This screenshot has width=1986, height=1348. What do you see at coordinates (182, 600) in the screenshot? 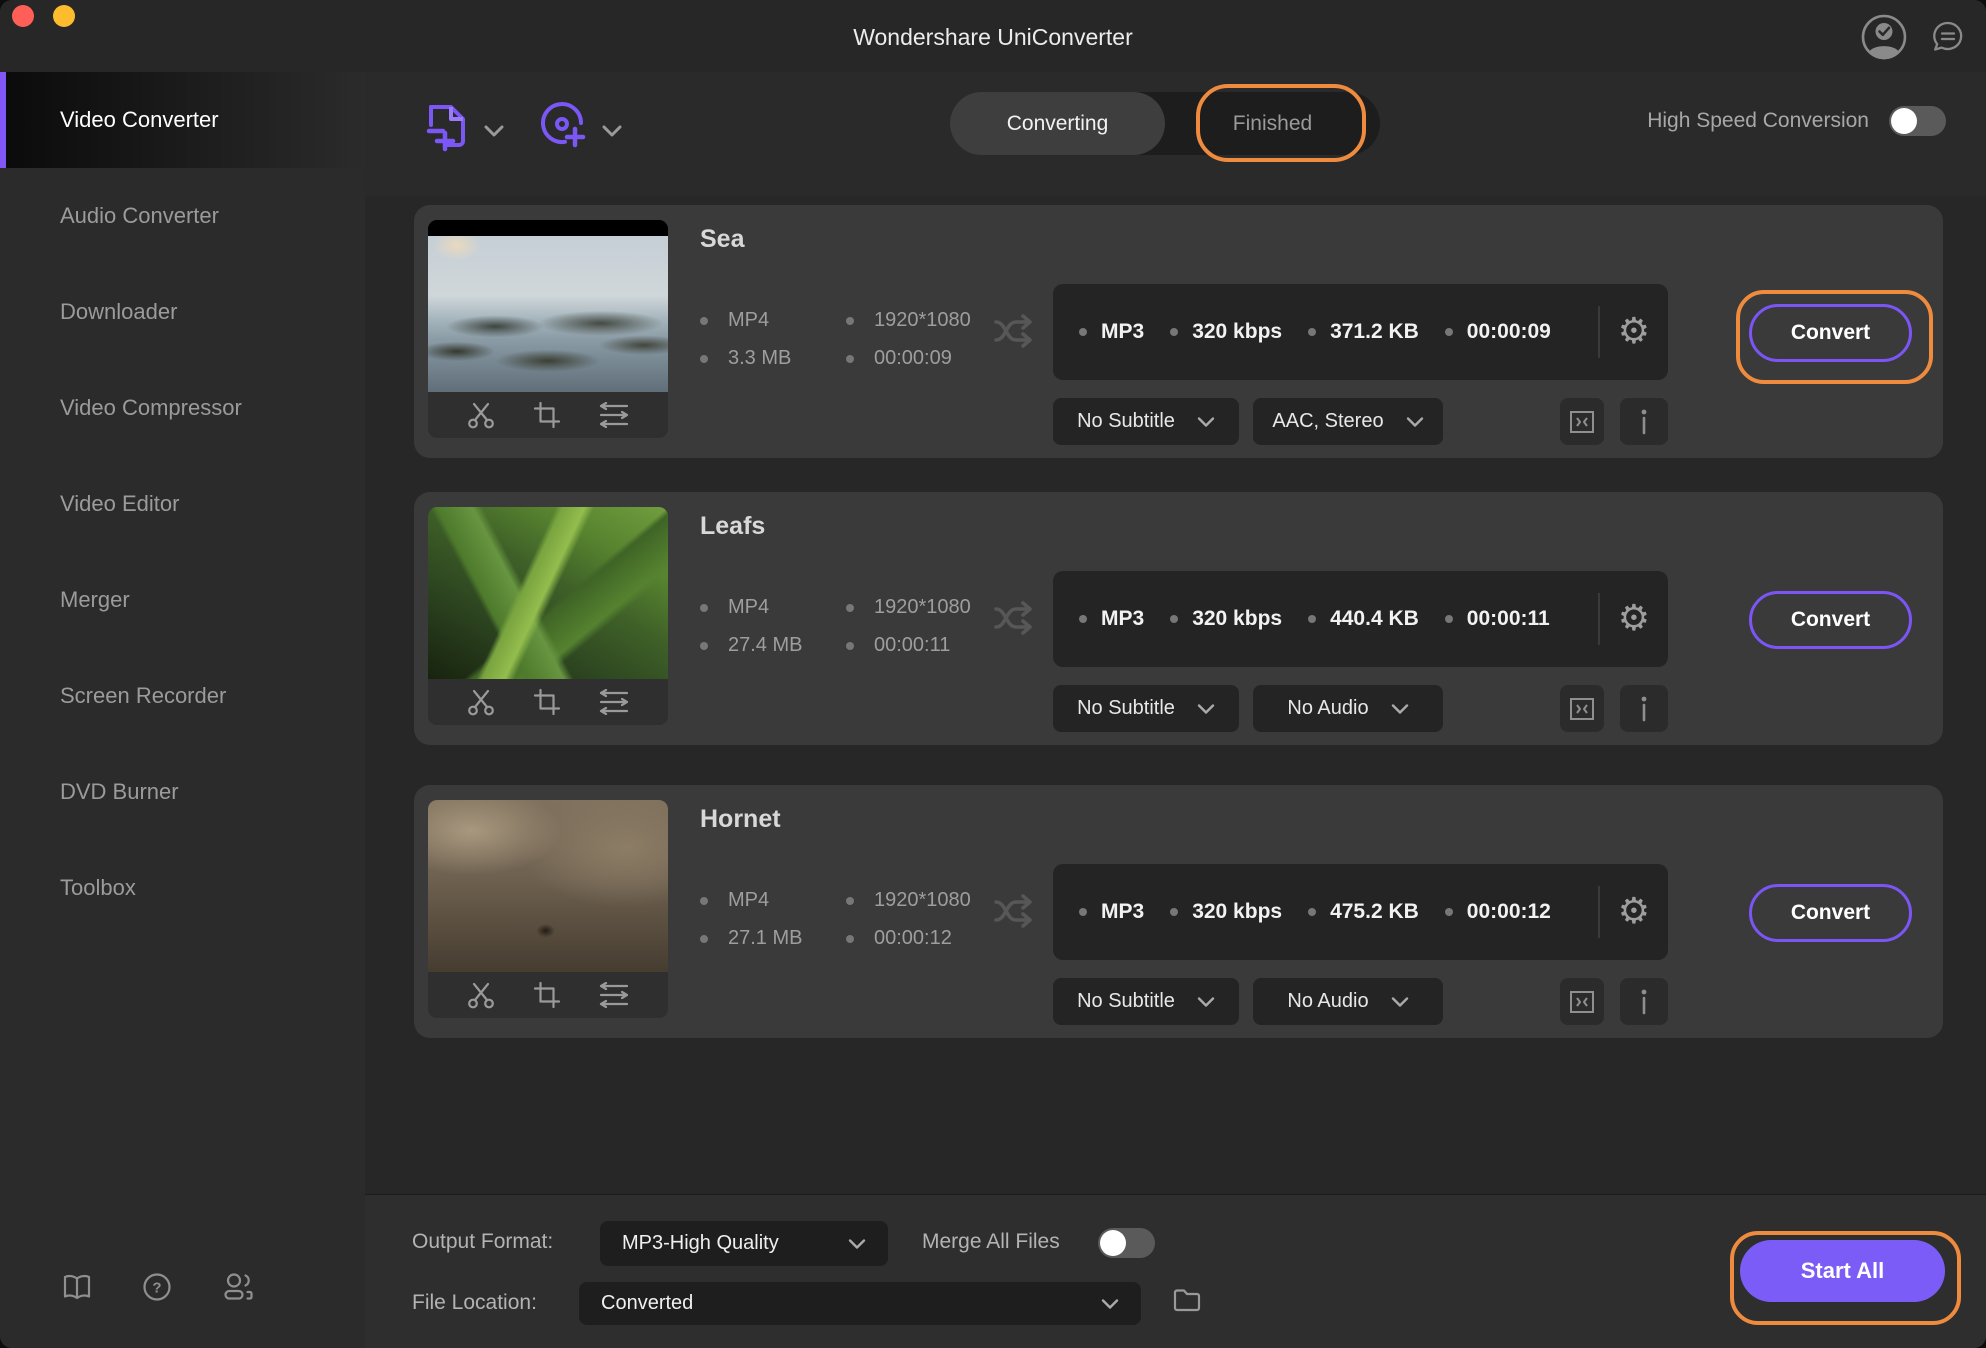
I see `sidebar-item-merger: Merger` at bounding box center [182, 600].